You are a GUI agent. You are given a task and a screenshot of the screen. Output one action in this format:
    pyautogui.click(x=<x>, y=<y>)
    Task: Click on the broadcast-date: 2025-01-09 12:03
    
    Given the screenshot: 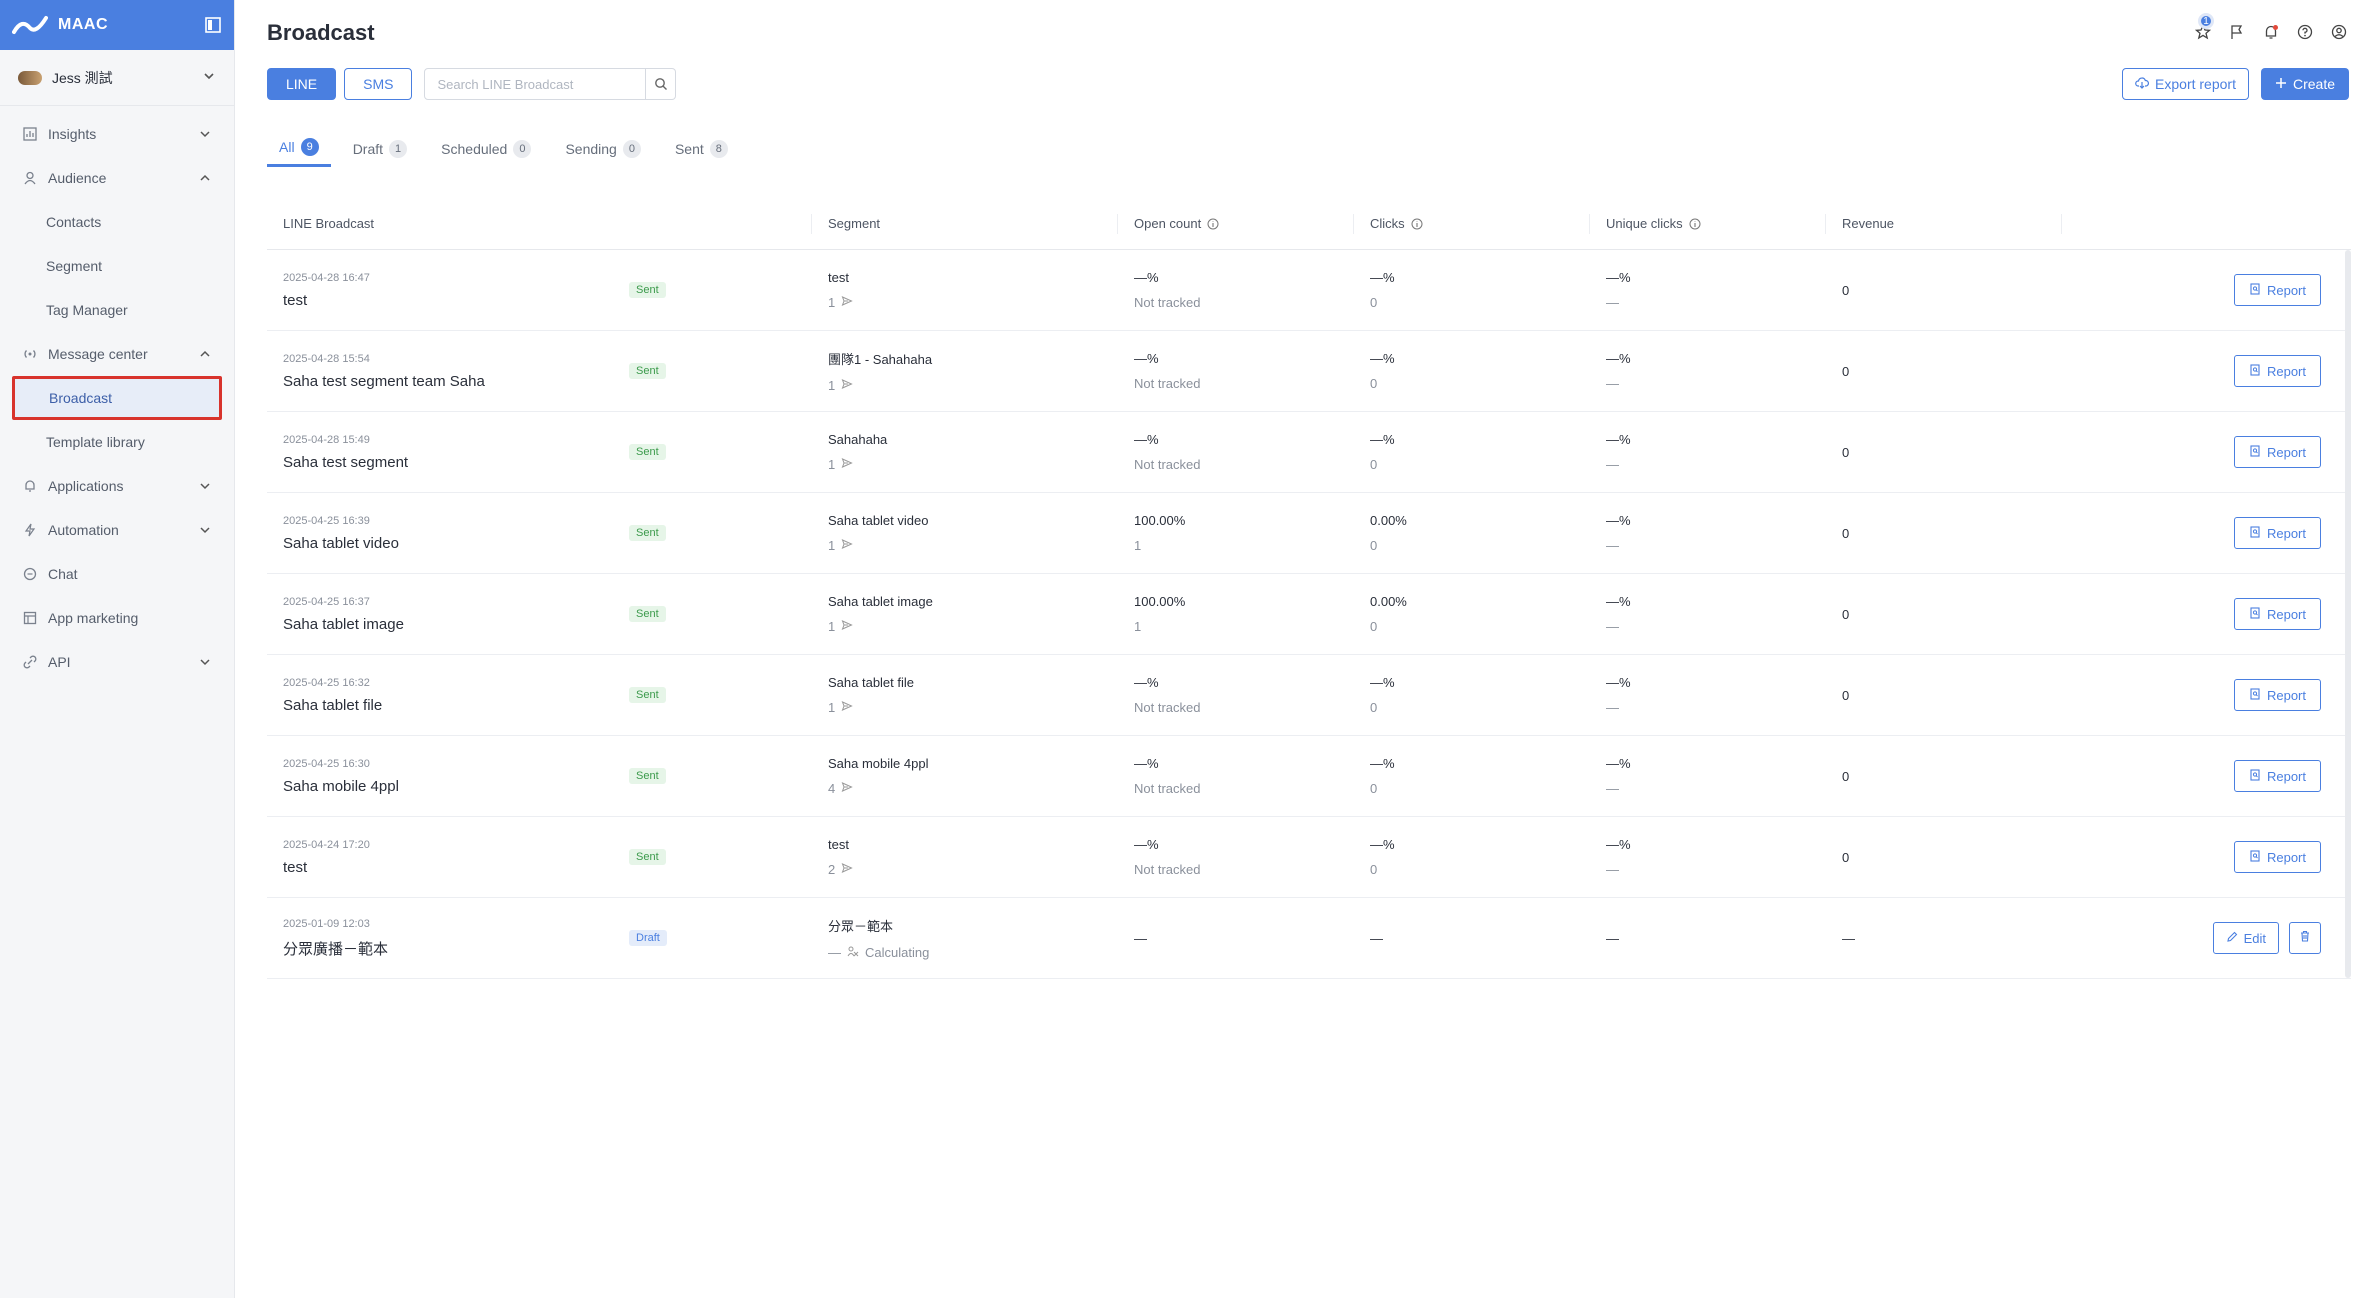 What is the action you would take?
    pyautogui.click(x=326, y=923)
    